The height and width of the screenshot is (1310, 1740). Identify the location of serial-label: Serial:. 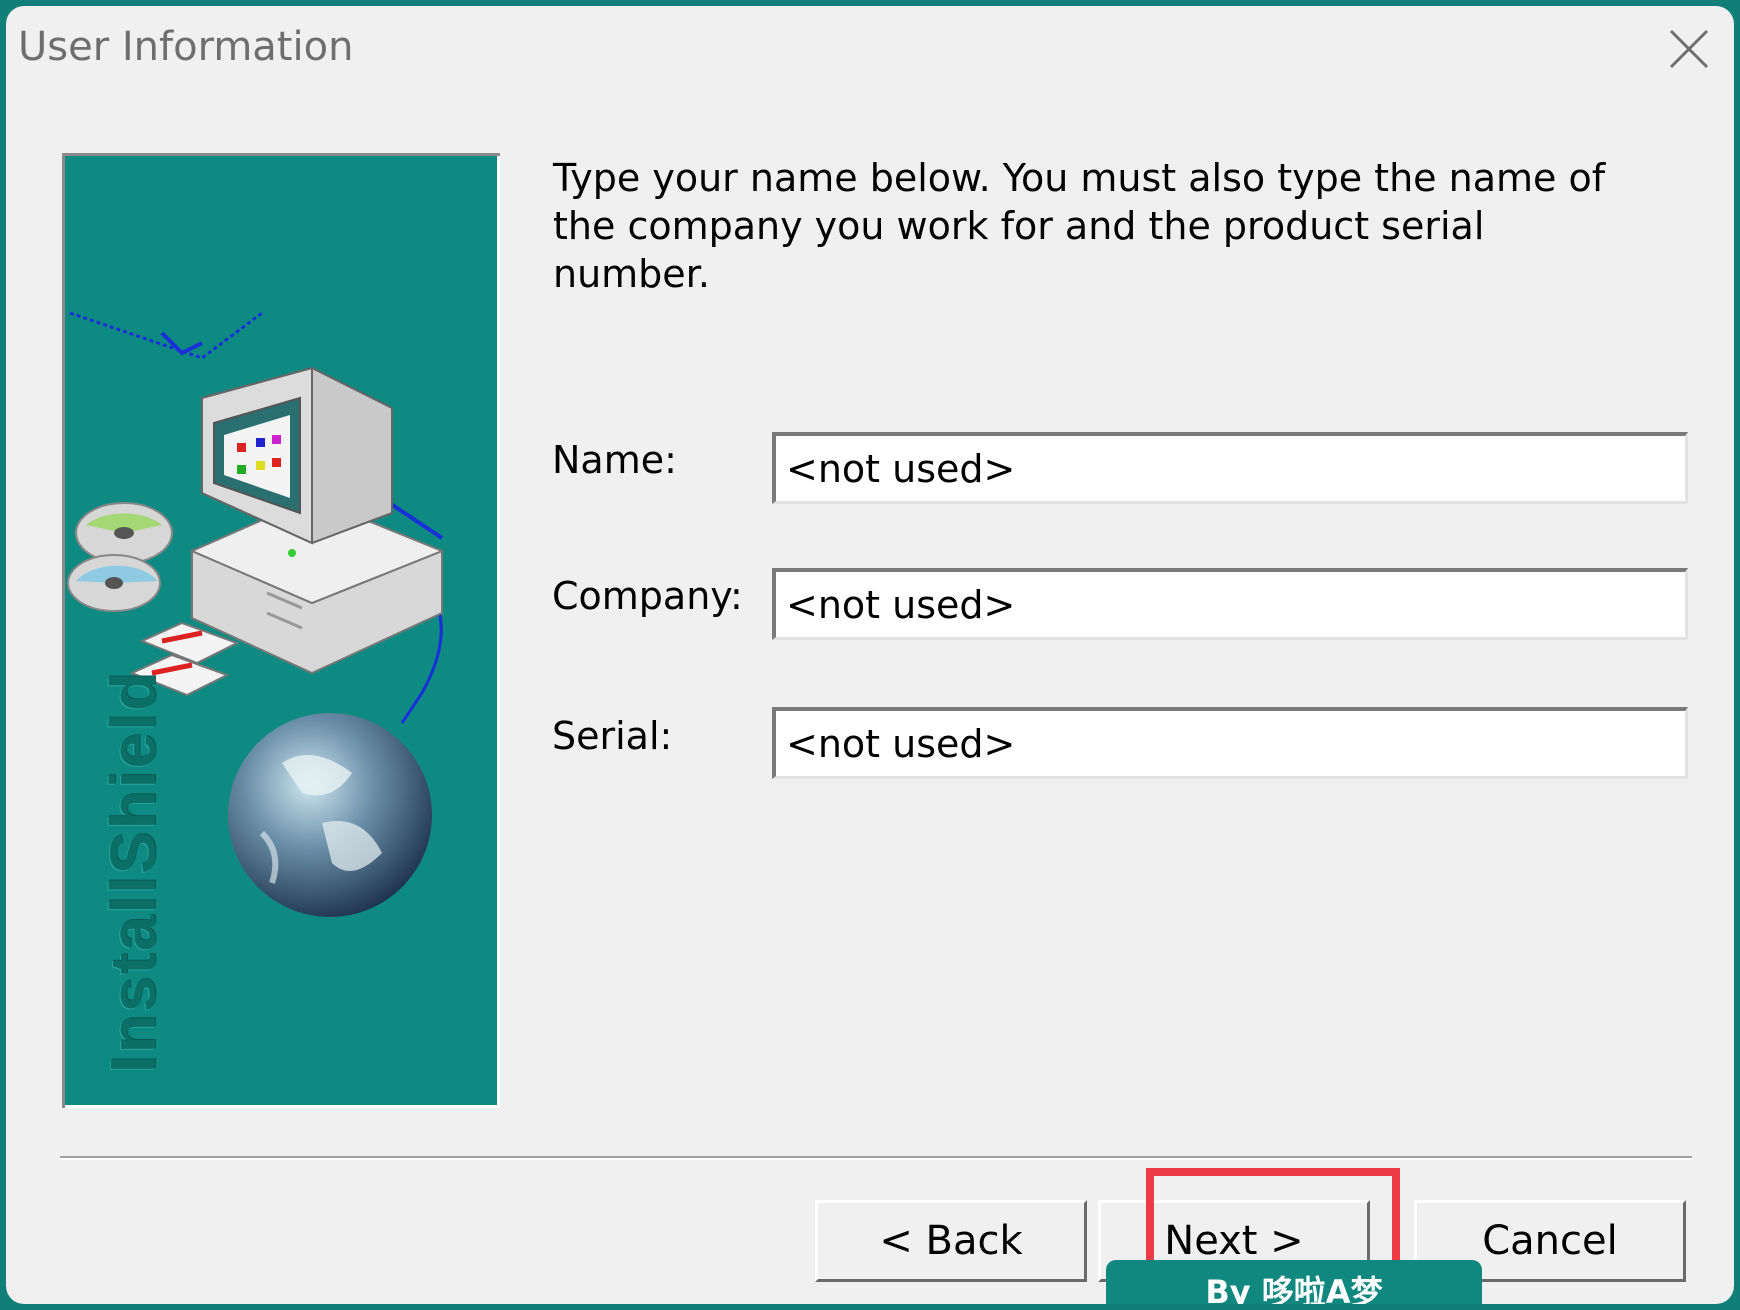
(612, 736).